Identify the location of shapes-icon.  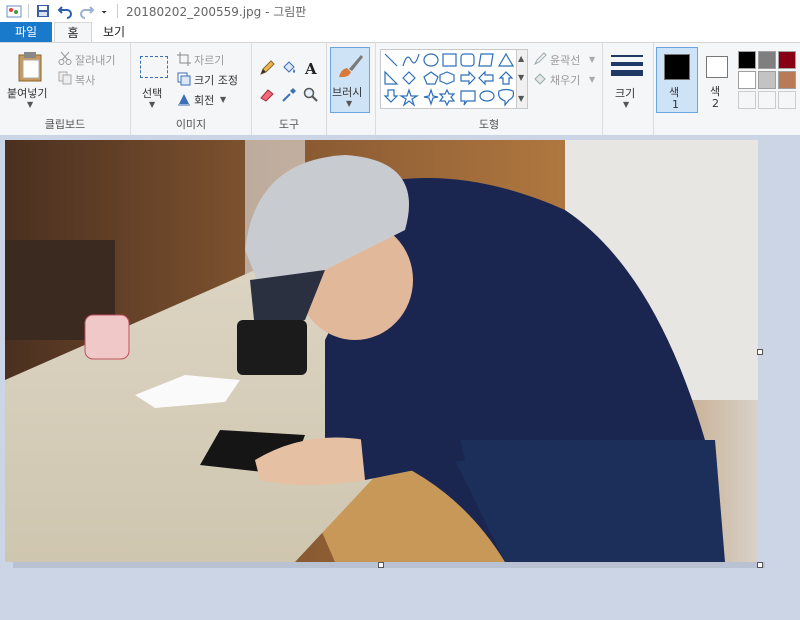
(449, 79).